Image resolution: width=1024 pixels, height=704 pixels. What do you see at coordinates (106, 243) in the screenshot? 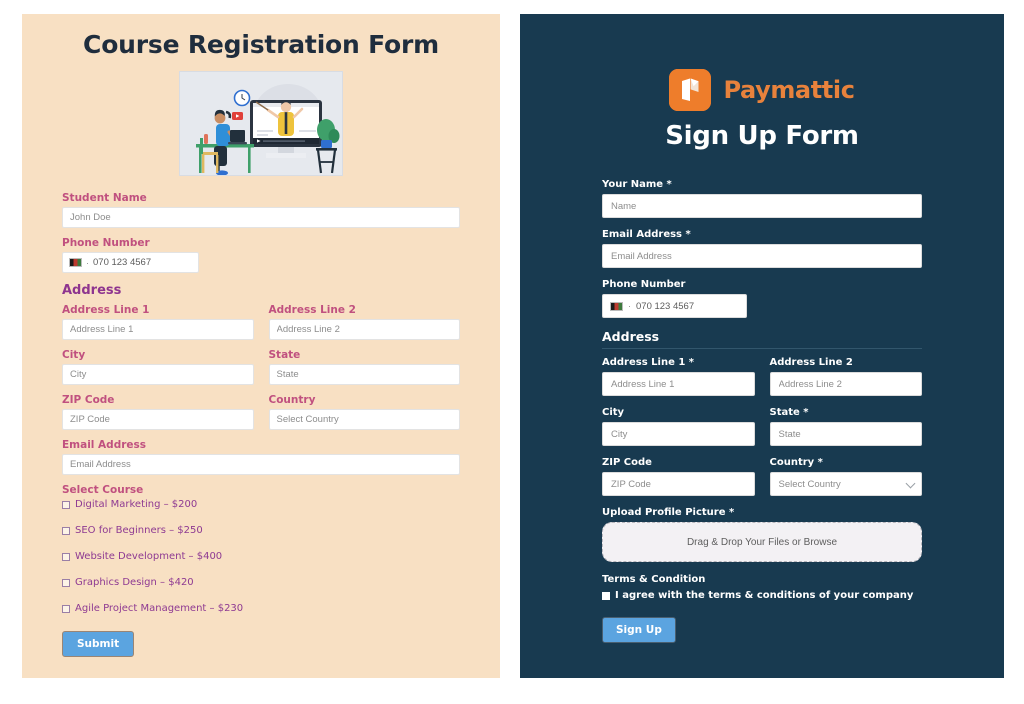
I see `label-phone-number: Phone Number` at bounding box center [106, 243].